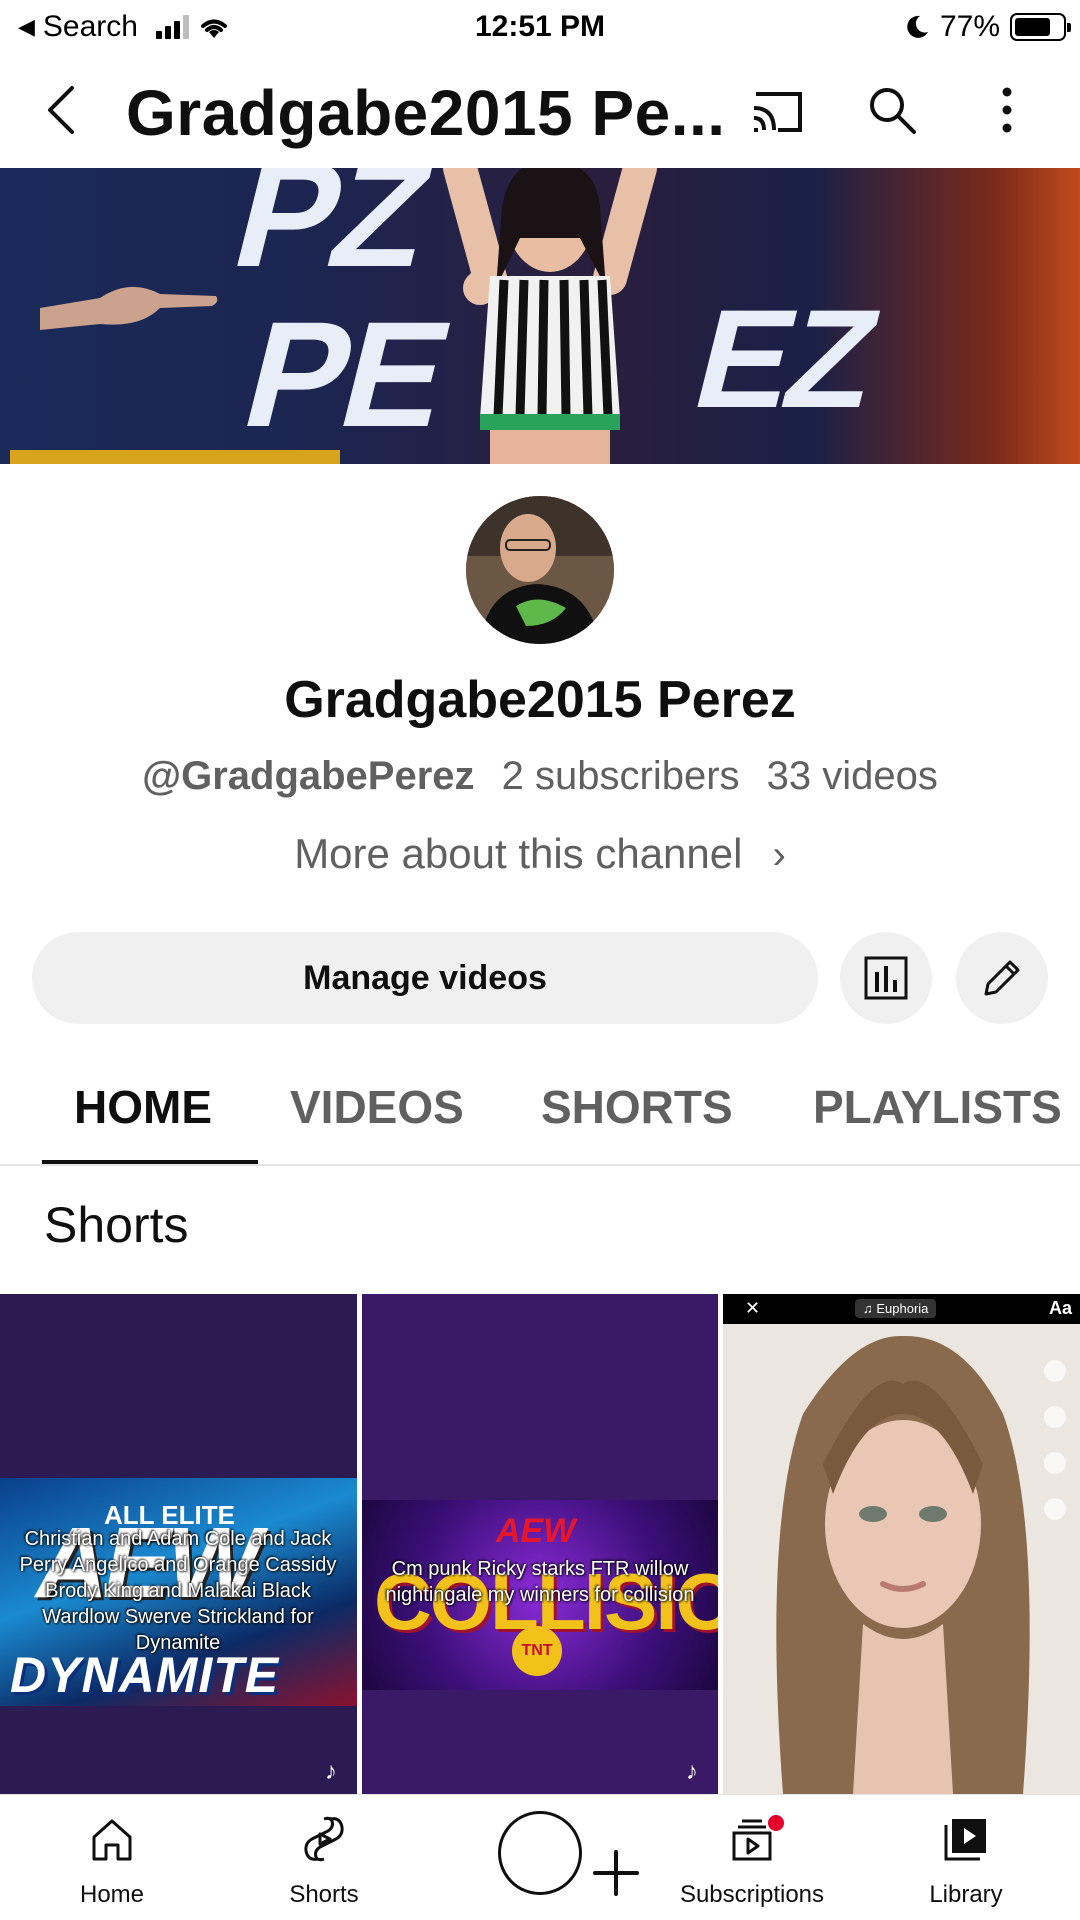 Image resolution: width=1080 pixels, height=1920 pixels. I want to click on analytics-icon, so click(886, 978).